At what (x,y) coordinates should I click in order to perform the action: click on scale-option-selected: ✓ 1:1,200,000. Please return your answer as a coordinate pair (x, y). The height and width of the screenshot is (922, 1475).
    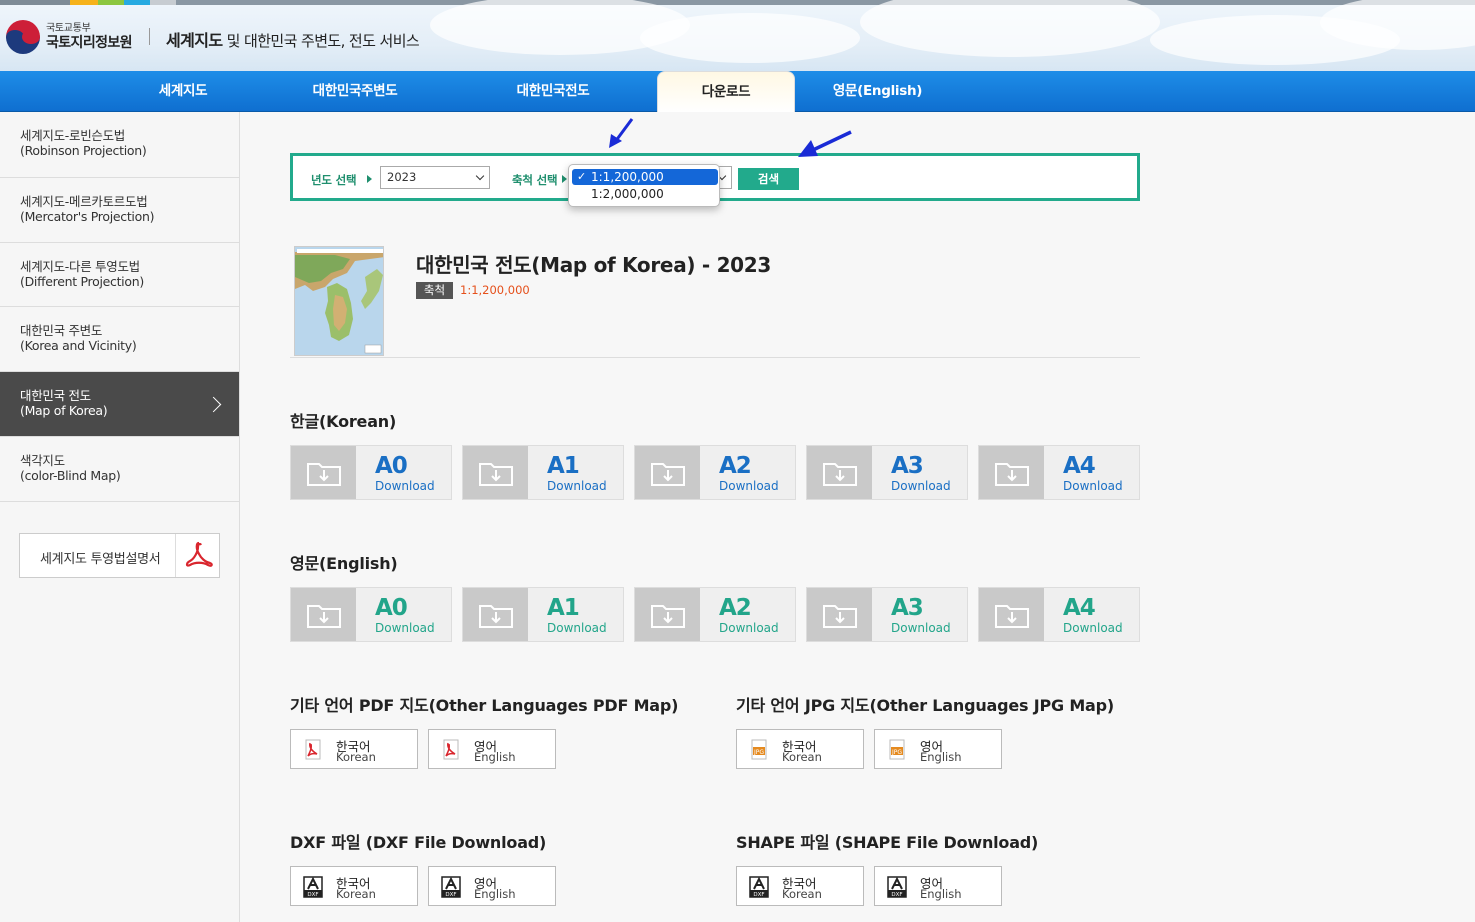
    Looking at the image, I should click on (645, 177).